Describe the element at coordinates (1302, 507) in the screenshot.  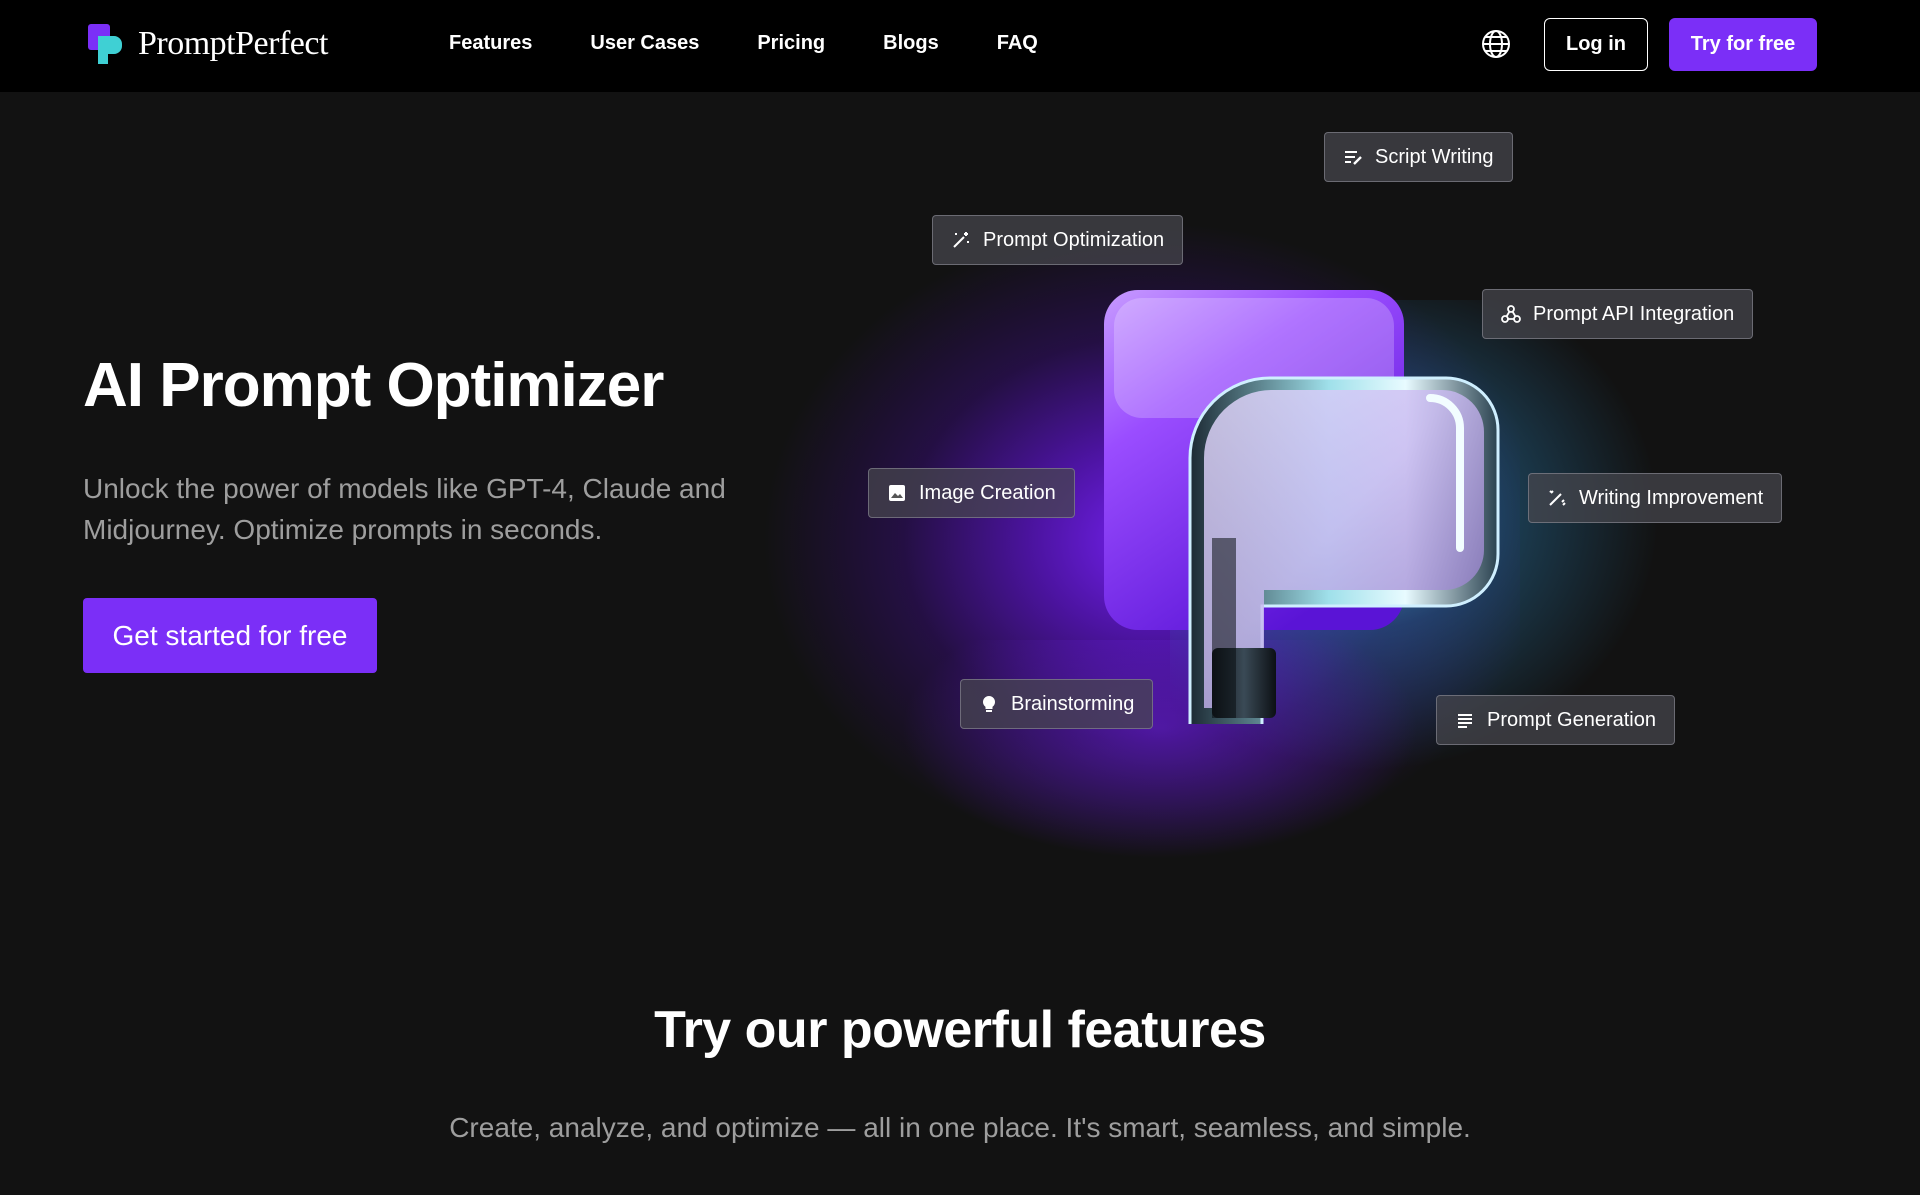
I see `3d-p-logo-icon` at that location.